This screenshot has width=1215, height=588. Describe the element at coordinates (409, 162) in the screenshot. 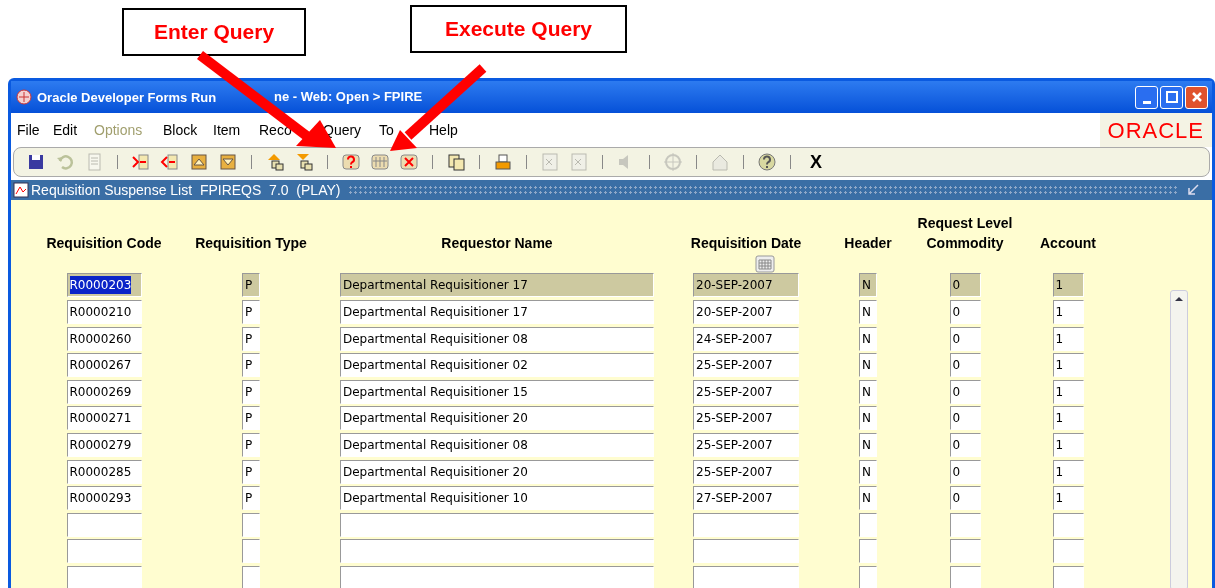

I see `cancel-query-icon` at that location.